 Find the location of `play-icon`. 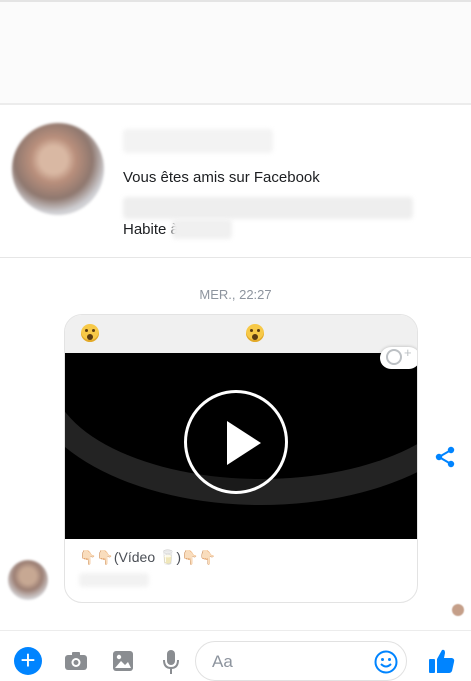

play-icon is located at coordinates (244, 443).